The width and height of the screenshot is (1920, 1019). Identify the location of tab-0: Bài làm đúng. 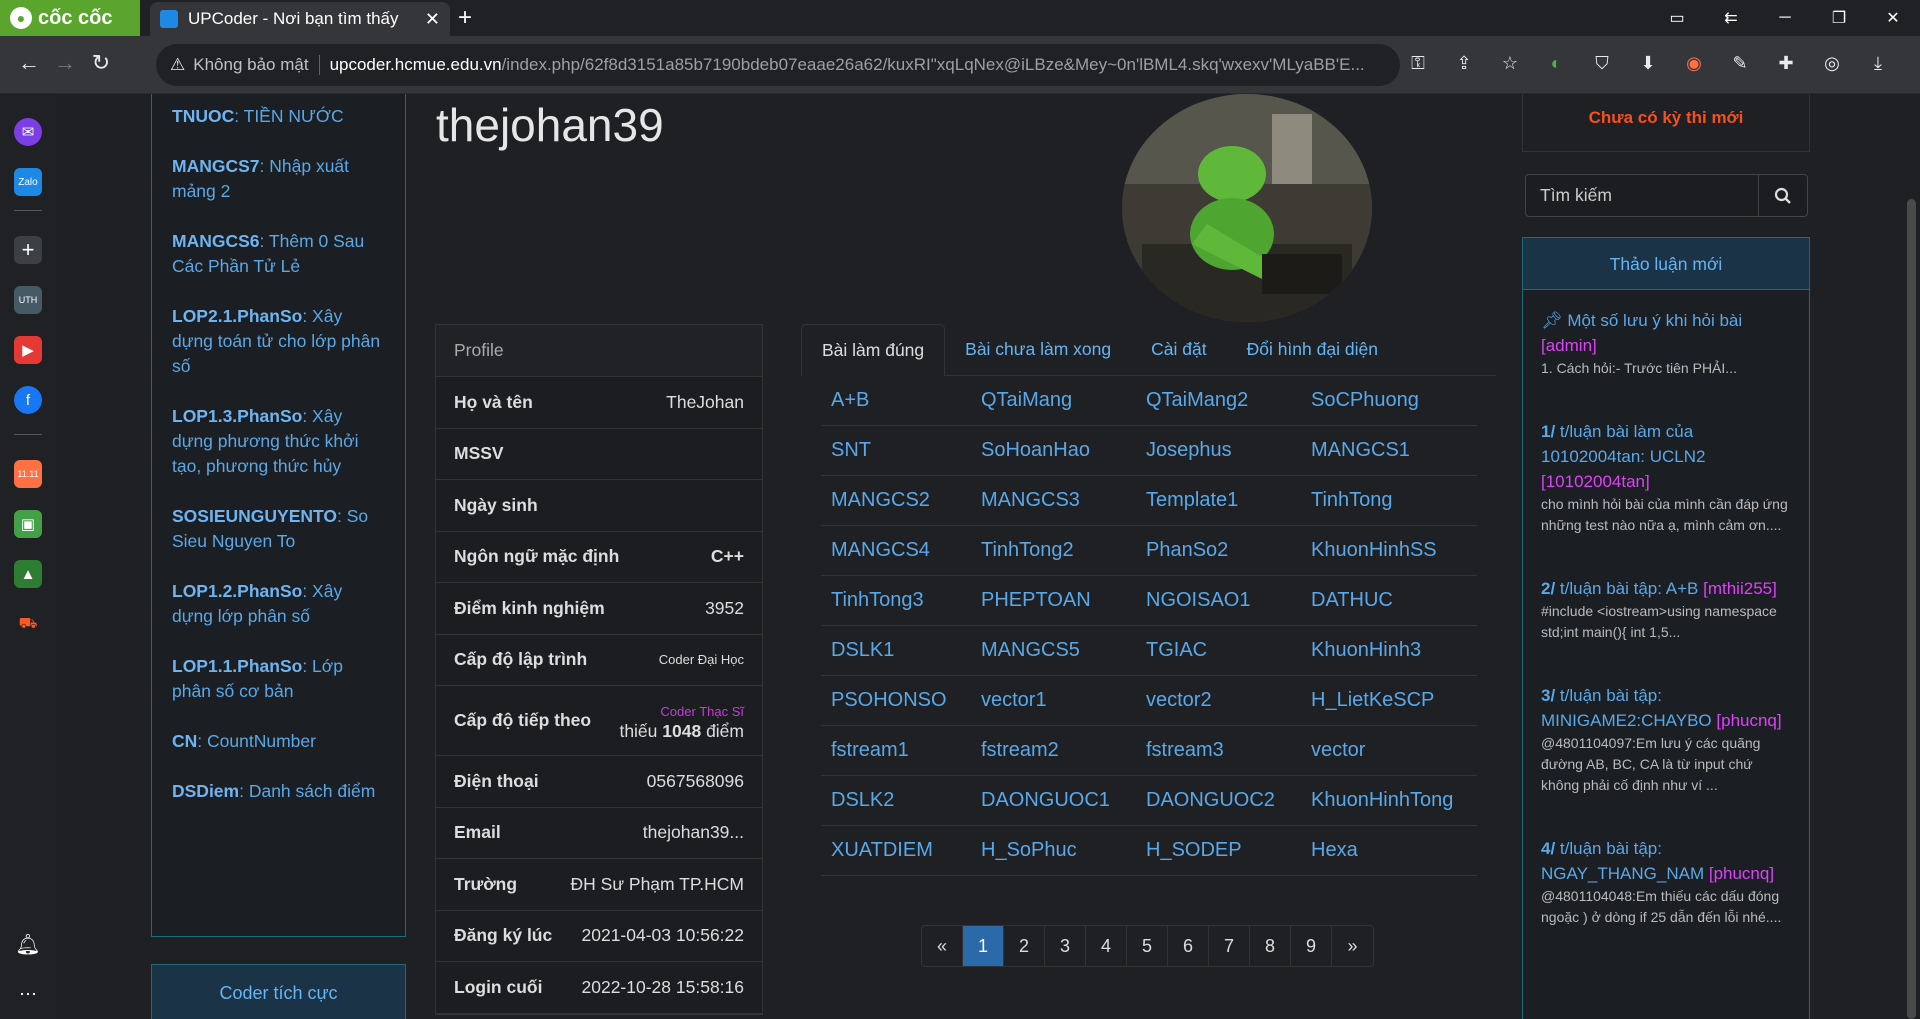
(873, 350).